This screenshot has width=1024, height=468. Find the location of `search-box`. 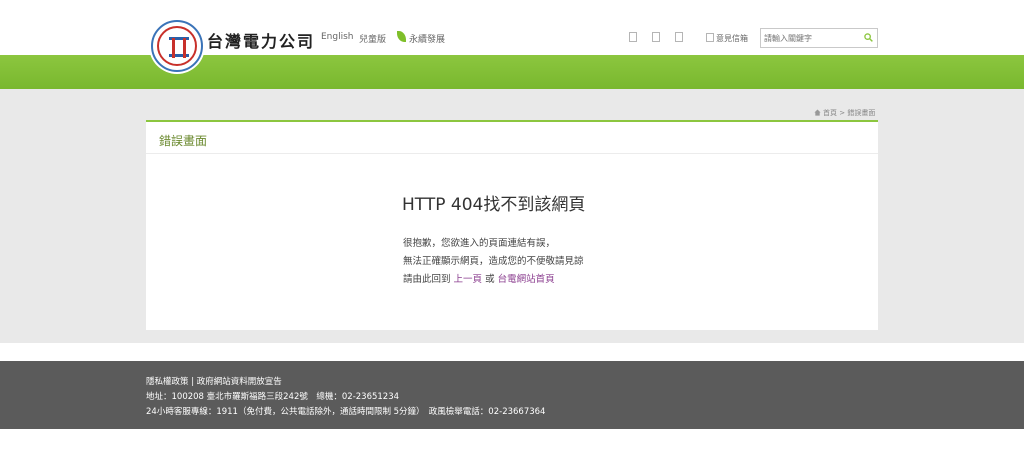

search-box is located at coordinates (819, 38).